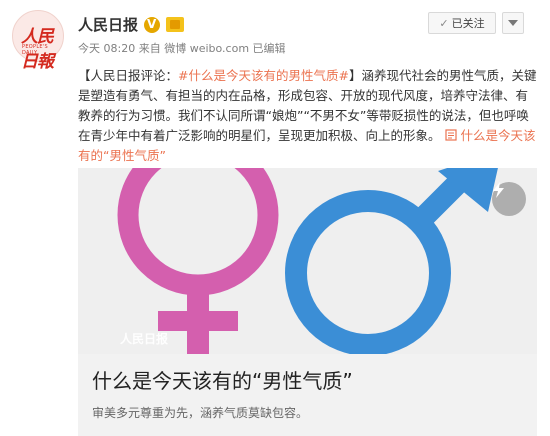  I want to click on edited-label: 已编辑, so click(269, 48).